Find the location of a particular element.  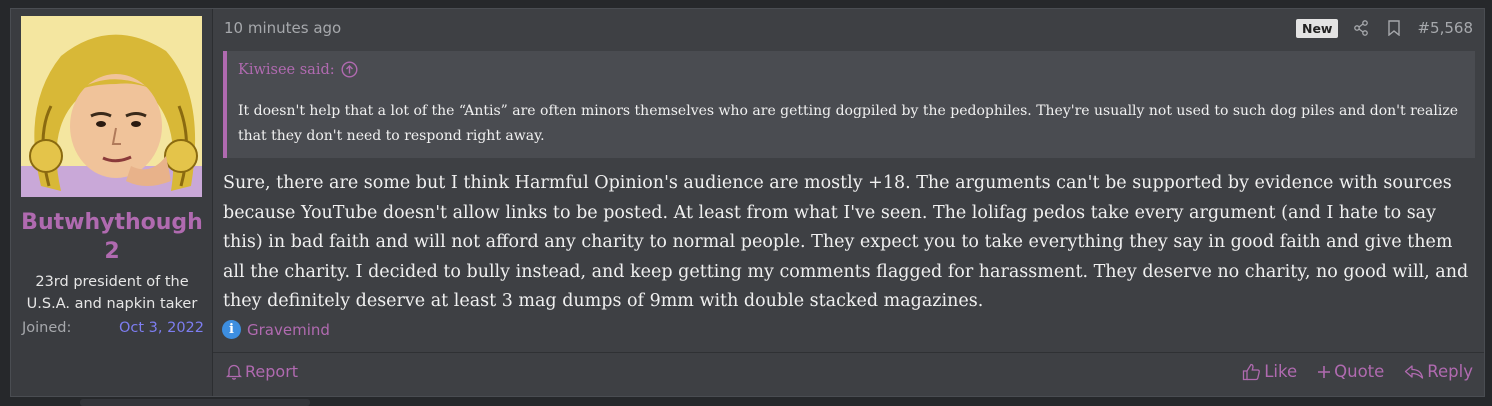

reply-icon is located at coordinates (1414, 371).